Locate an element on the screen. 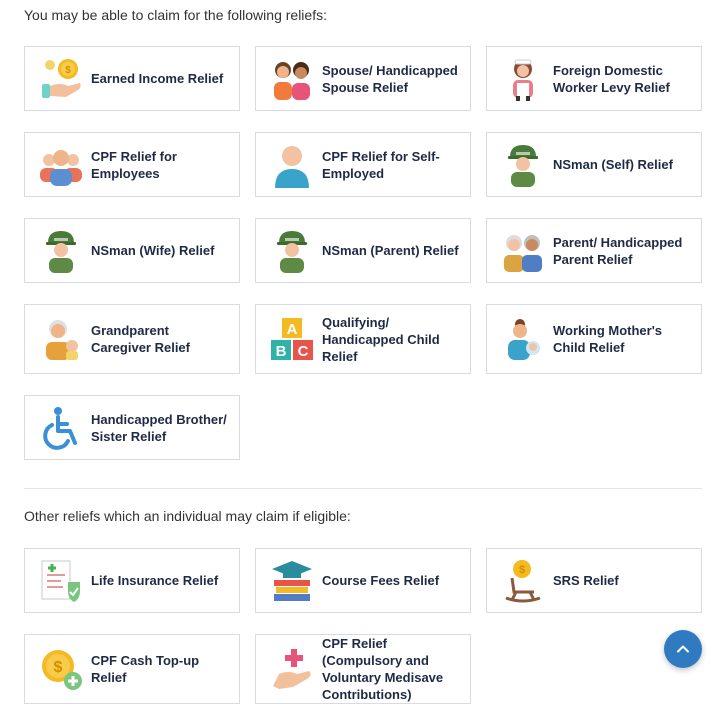 The height and width of the screenshot is (718, 720). employees-icon is located at coordinates (61, 165).